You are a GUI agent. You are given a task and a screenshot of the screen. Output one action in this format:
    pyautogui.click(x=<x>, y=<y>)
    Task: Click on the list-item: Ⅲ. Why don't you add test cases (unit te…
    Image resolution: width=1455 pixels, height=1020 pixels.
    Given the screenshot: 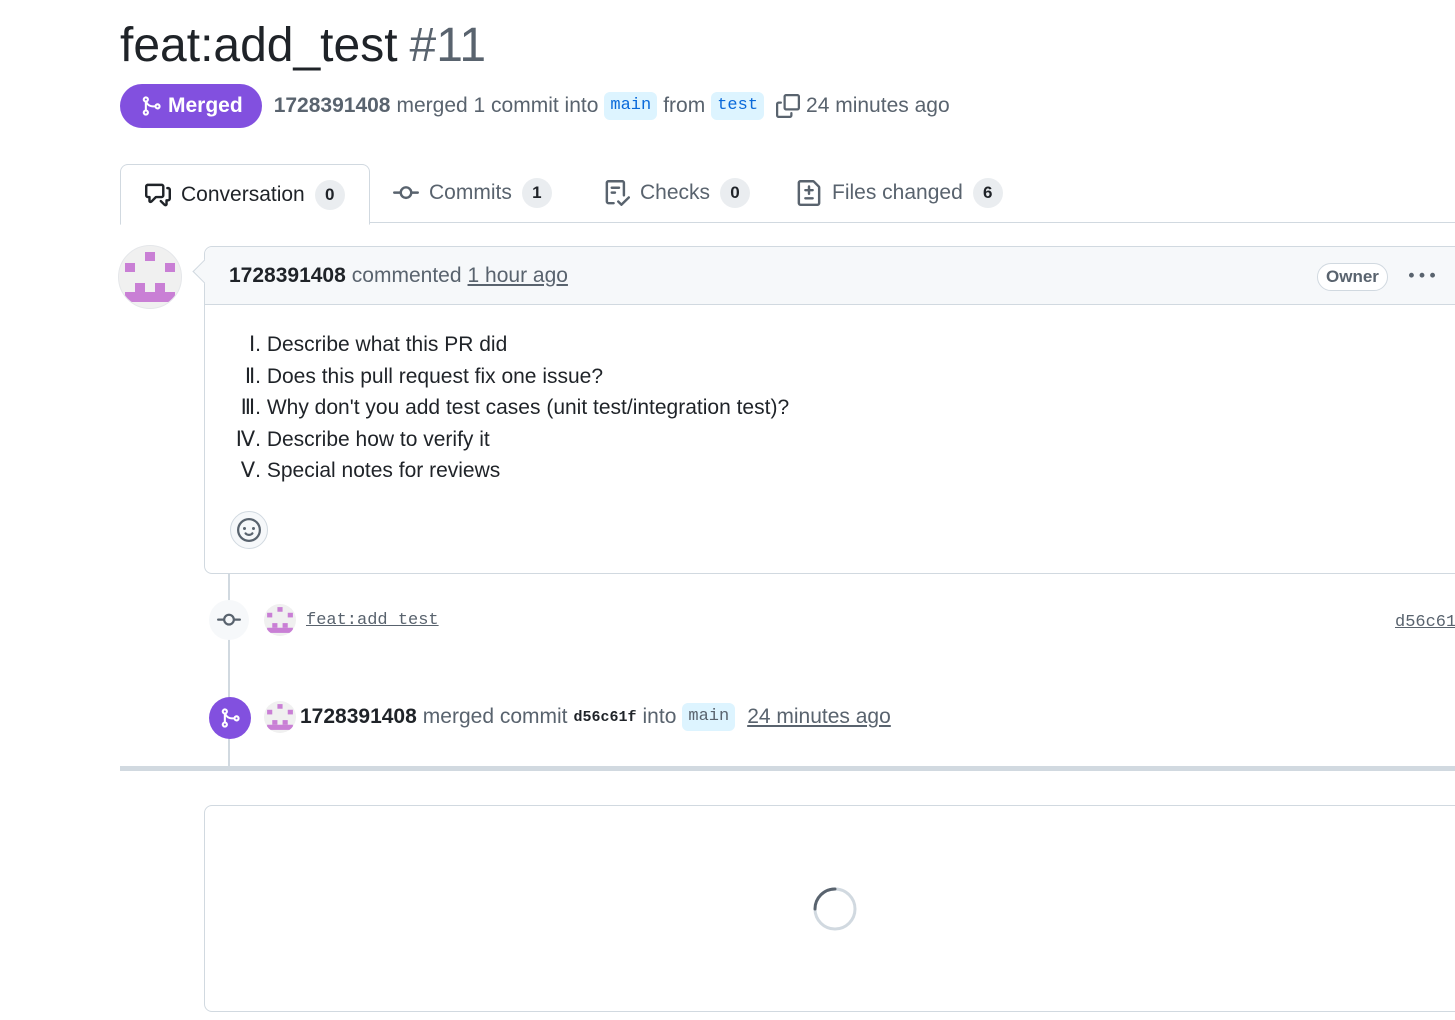 What is the action you would take?
    pyautogui.click(x=843, y=408)
    